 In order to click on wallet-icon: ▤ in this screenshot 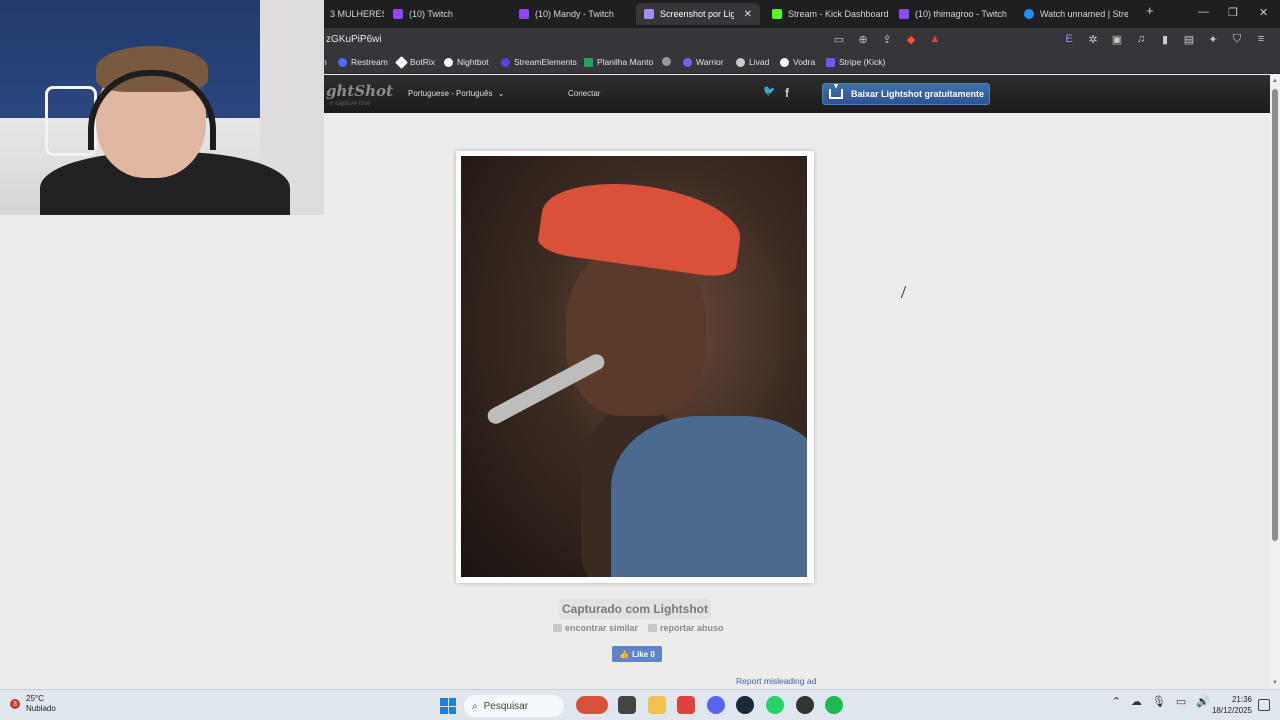, I will do `click(1189, 39)`.